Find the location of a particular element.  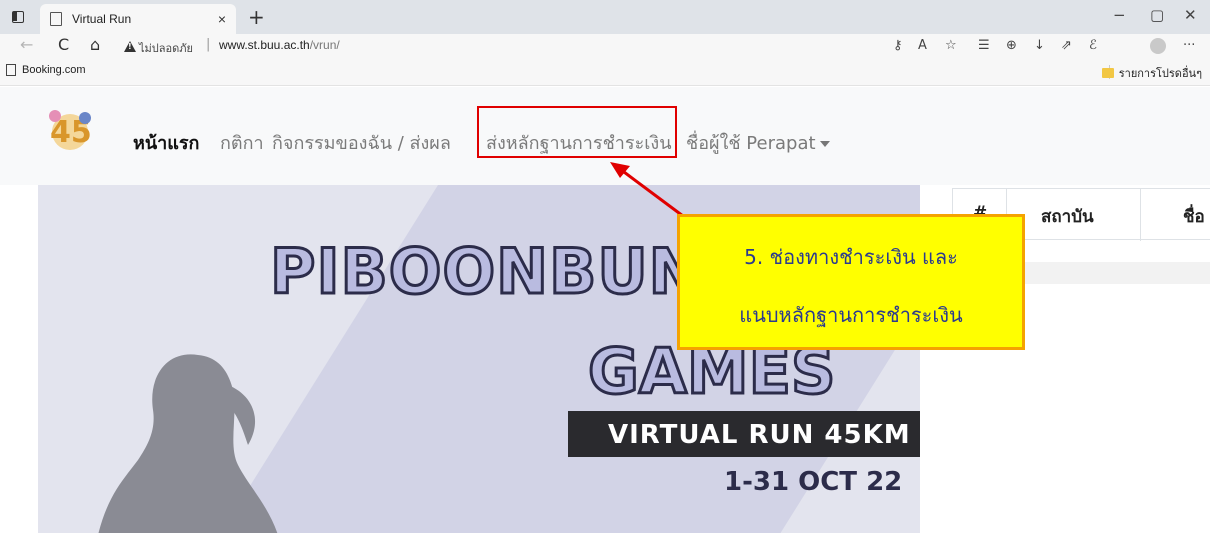

tab-virtual-run: Virtual Run × is located at coordinates (138, 19).